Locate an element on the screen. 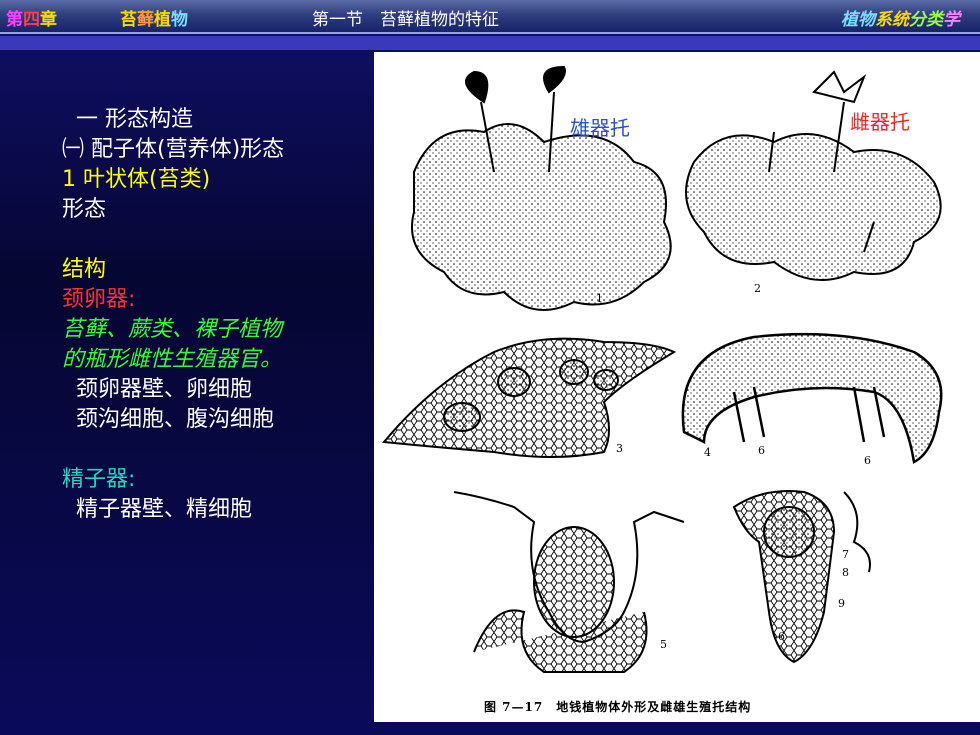  figure-number: 8 is located at coordinates (845, 572).